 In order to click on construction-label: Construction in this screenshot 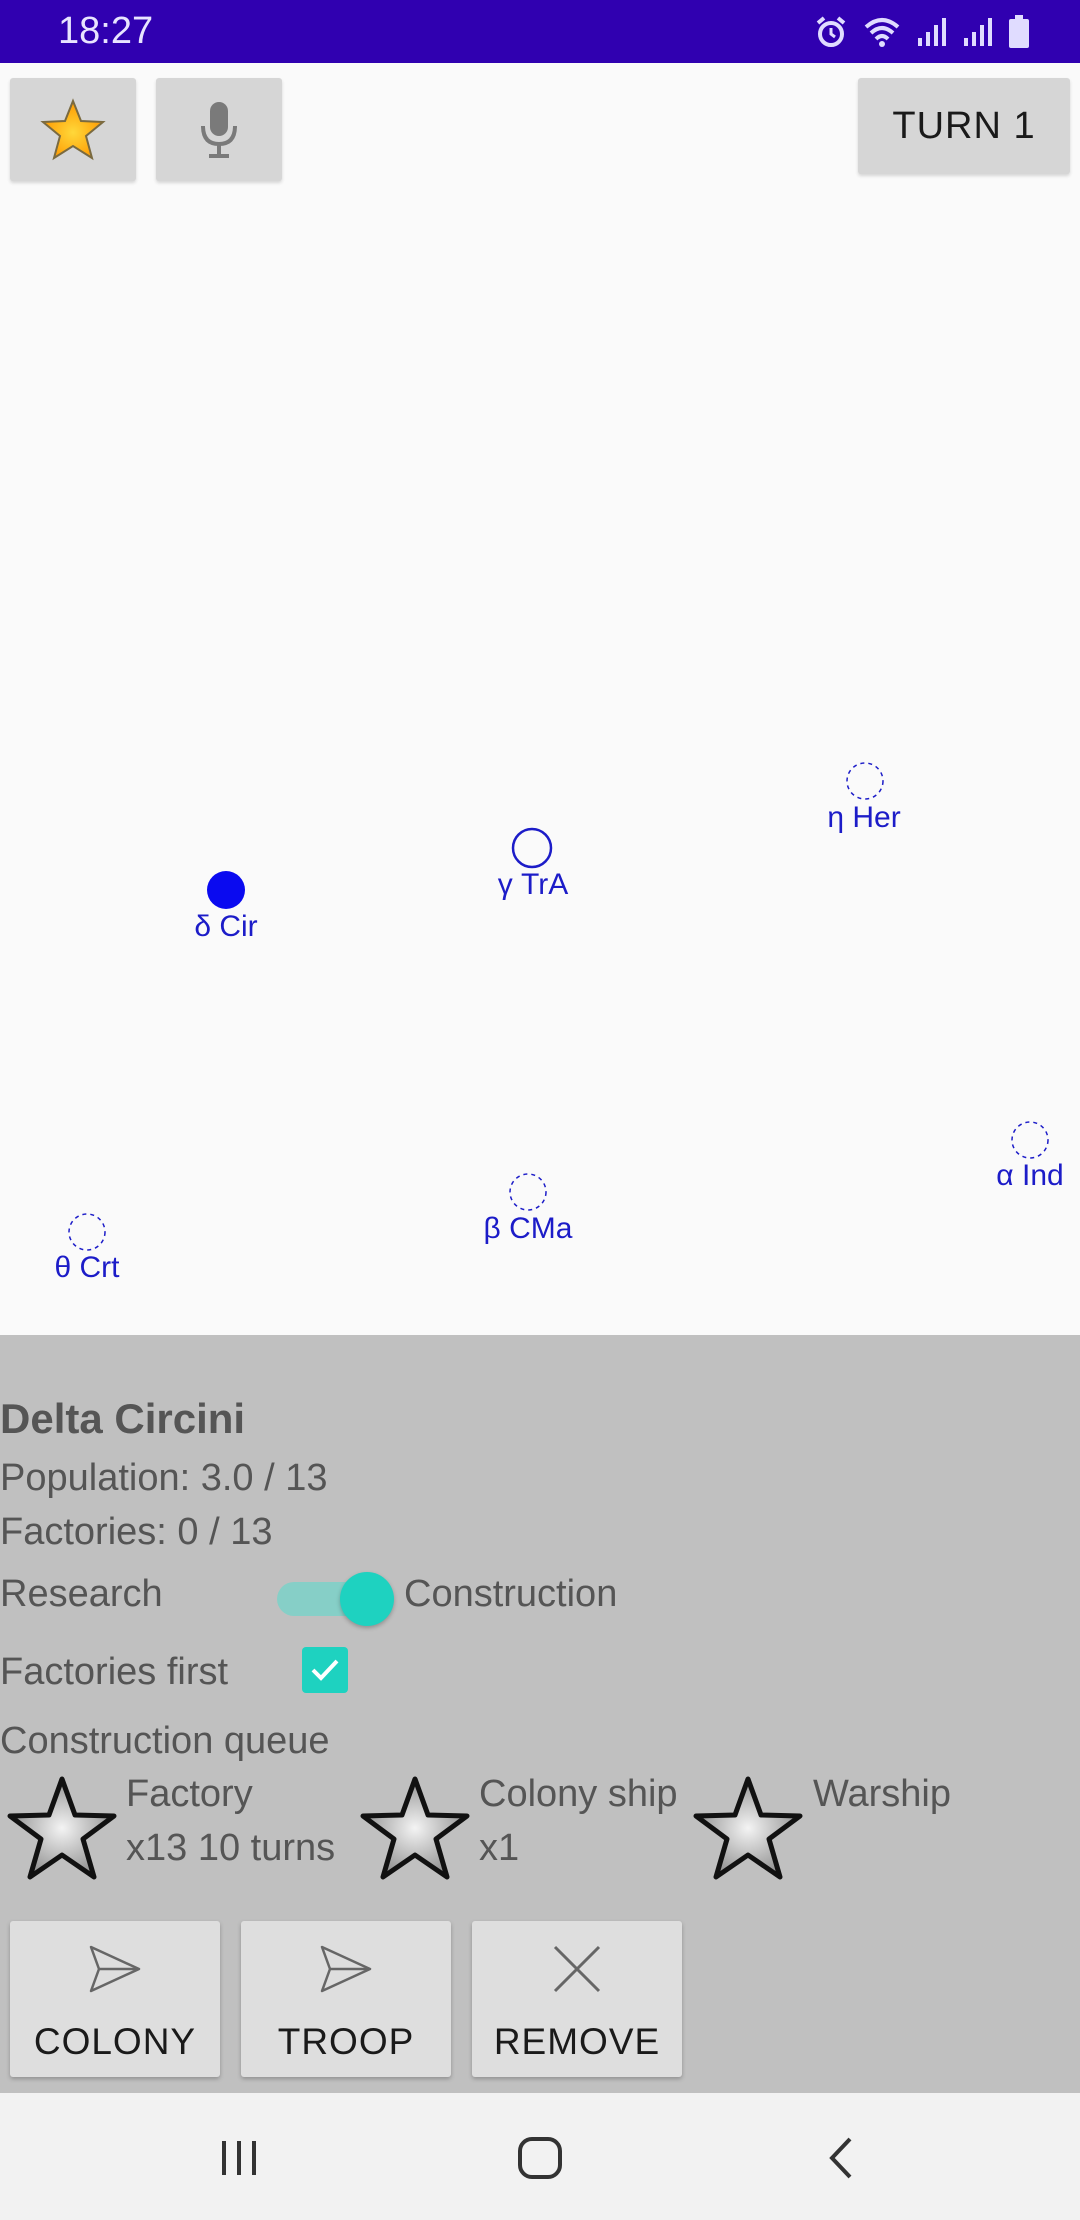, I will do `click(511, 1594)`.